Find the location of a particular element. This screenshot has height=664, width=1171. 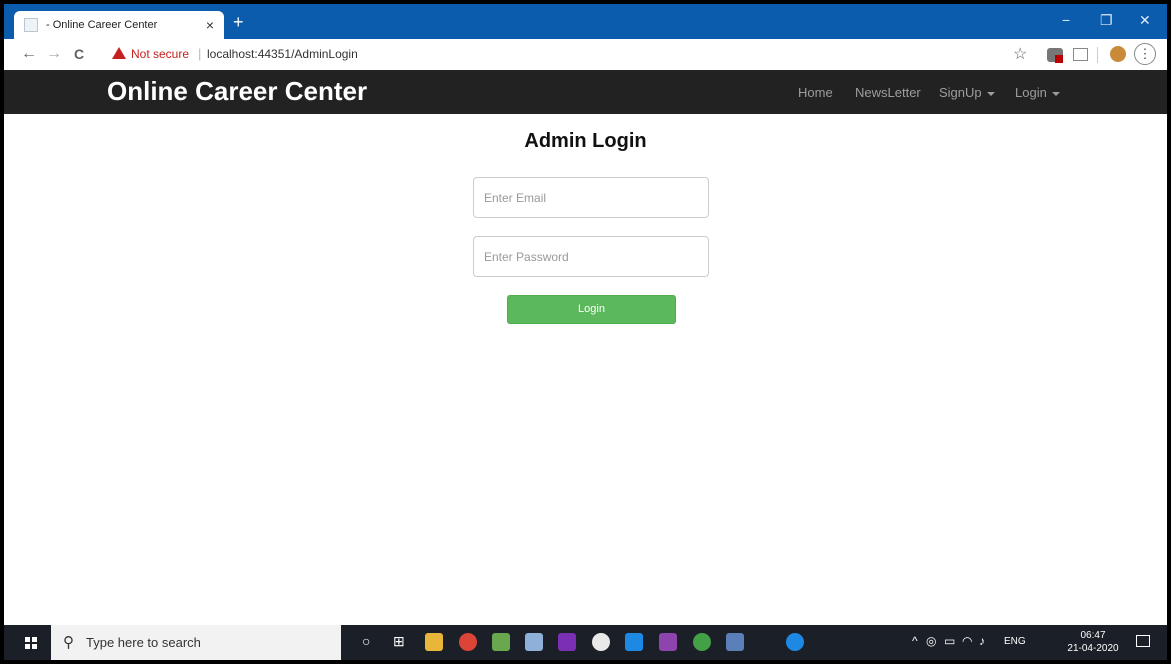

taskbar-search-placeholder: Type here to search is located at coordinates (143, 642).